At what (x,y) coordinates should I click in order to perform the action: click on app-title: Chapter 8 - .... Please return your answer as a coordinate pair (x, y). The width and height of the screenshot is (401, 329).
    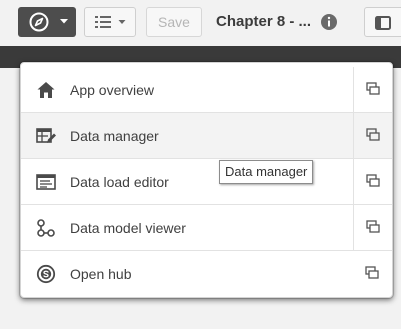
    Looking at the image, I should click on (264, 21).